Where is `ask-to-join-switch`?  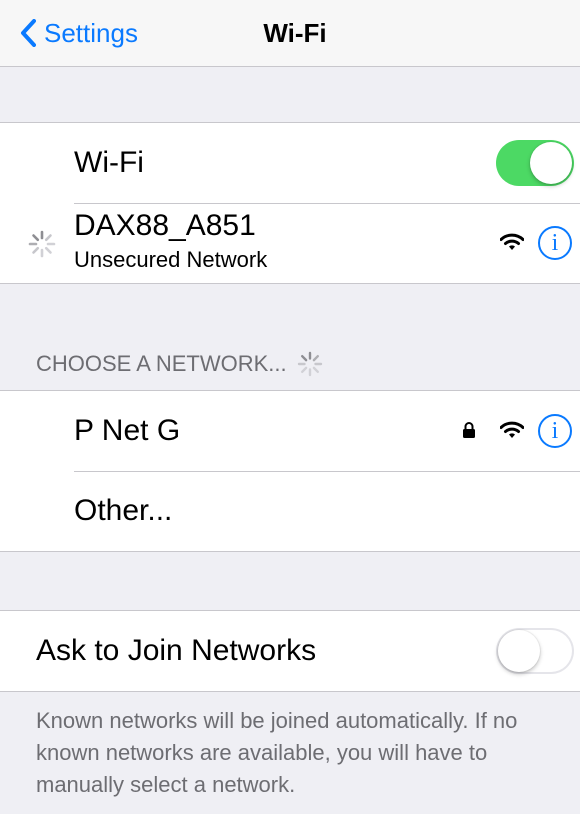
ask-to-join-switch is located at coordinates (535, 651).